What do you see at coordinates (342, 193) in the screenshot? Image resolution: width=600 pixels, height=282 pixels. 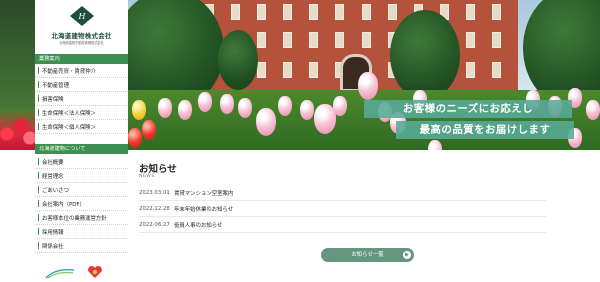 I see `news-item: 2023.03.01 賃貸マンション空室案内` at bounding box center [342, 193].